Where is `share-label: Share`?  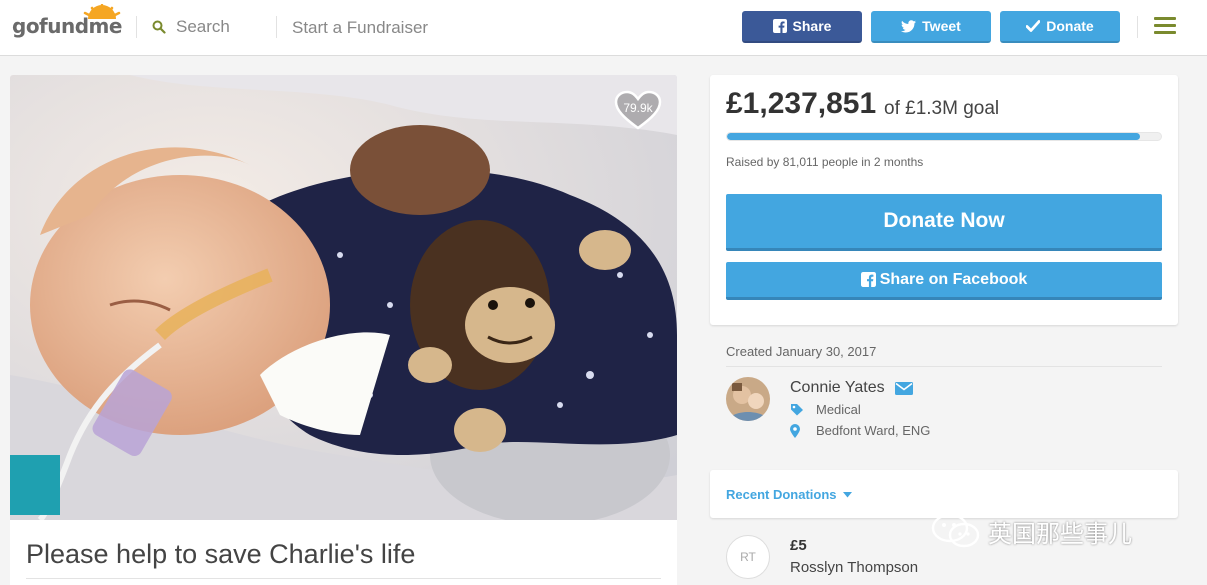 share-label: Share is located at coordinates (812, 26).